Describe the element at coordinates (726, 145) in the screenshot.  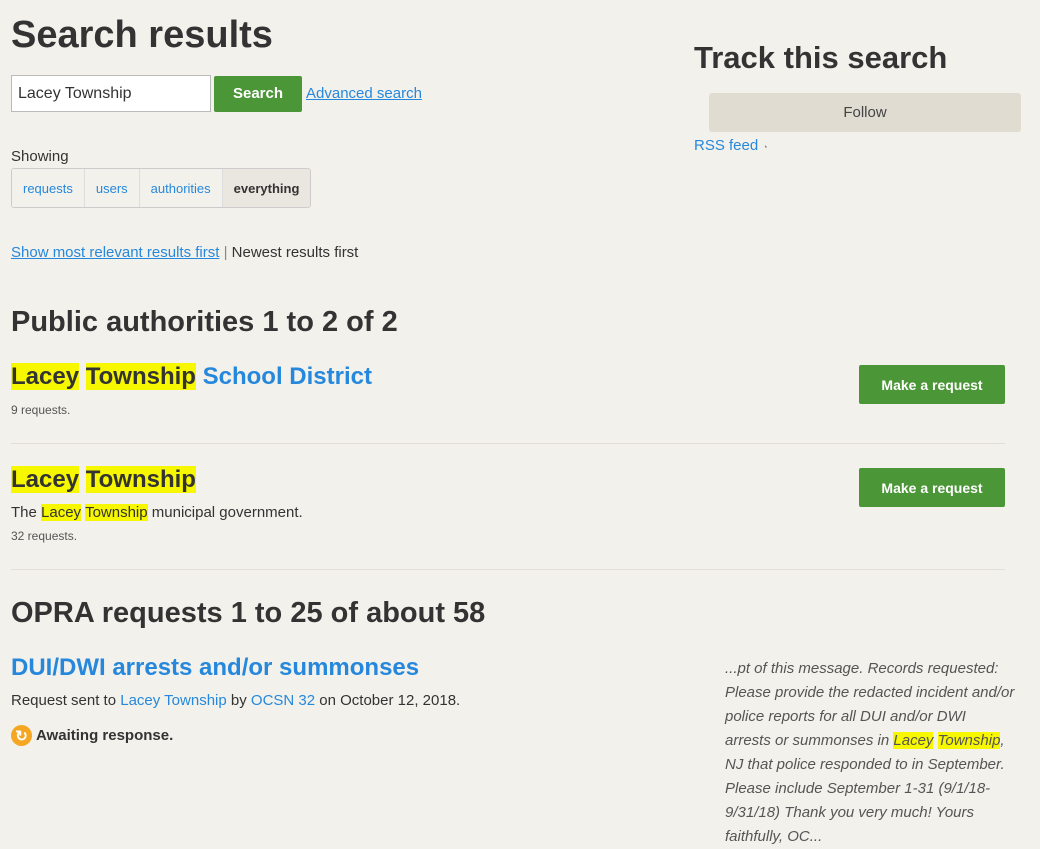
I see `rss-feed-label: RSS feed` at that location.